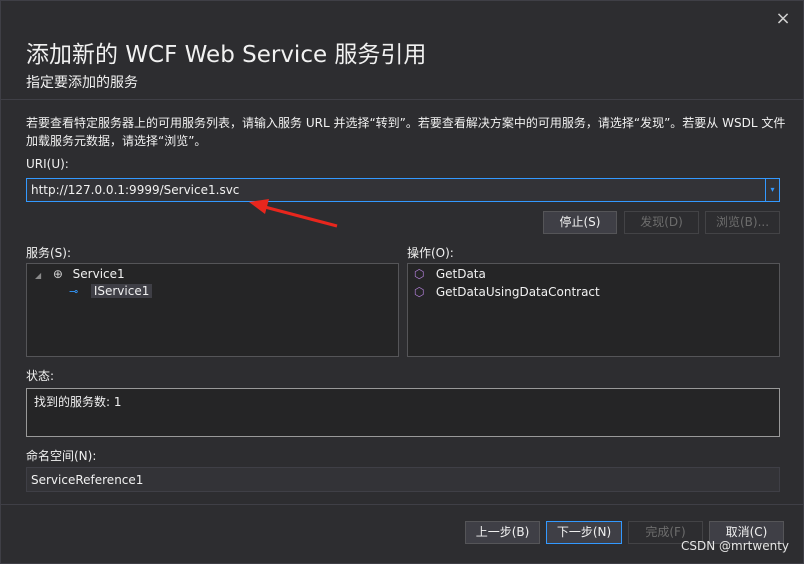 This screenshot has height=564, width=804. Describe the element at coordinates (57, 274) in the screenshot. I see `service-globe-icon: ⊕` at that location.